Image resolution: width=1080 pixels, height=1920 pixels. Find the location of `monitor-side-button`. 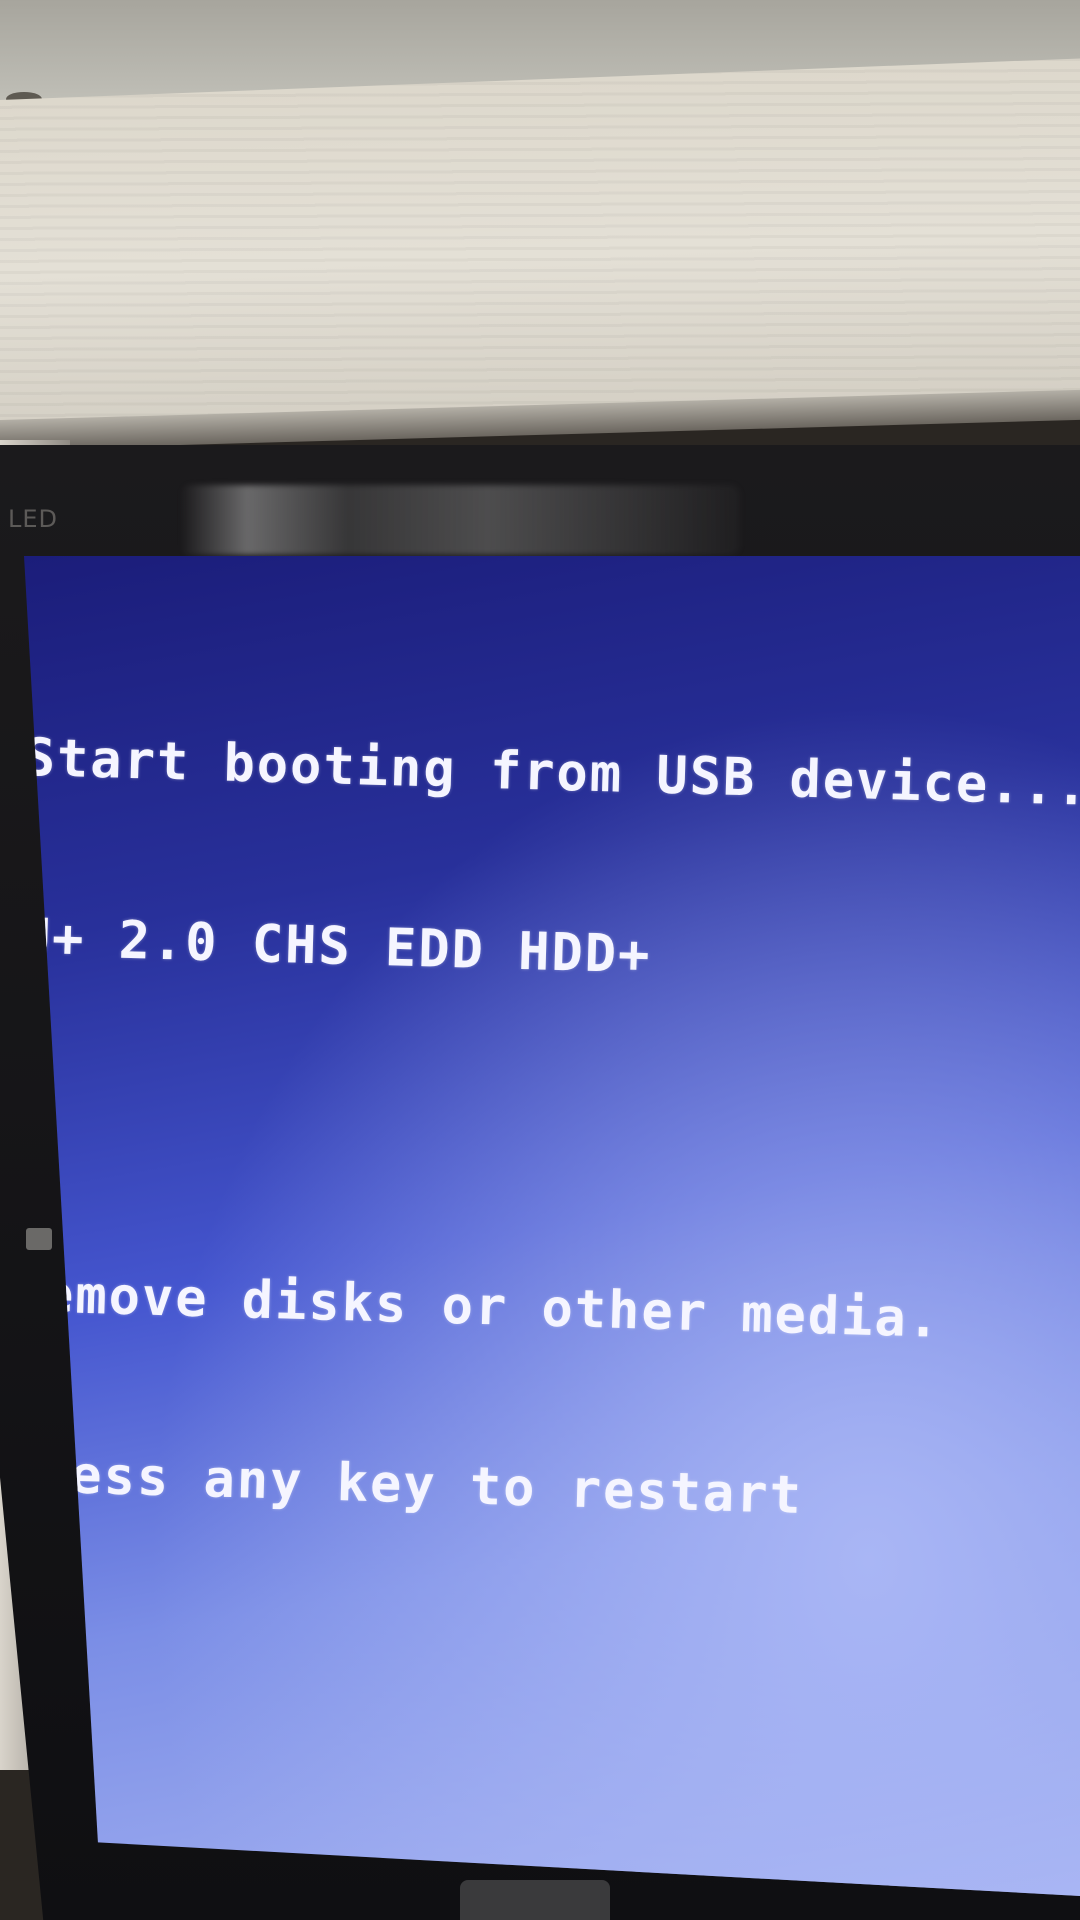

monitor-side-button is located at coordinates (39, 1239).